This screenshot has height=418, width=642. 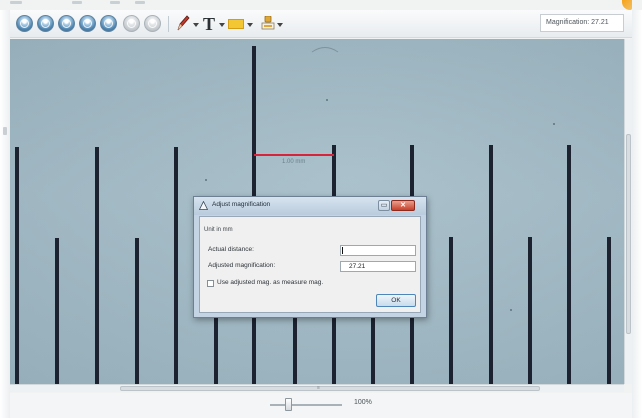 What do you see at coordinates (294, 162) in the screenshot?
I see `measurement-label: 1.00 mm` at bounding box center [294, 162].